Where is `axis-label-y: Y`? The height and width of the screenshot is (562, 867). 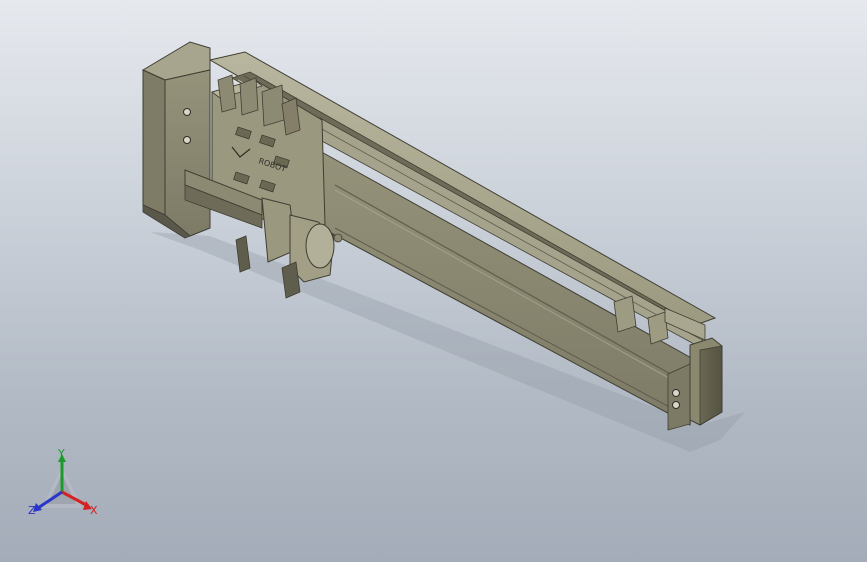
axis-label-y: Y is located at coordinates (61, 453).